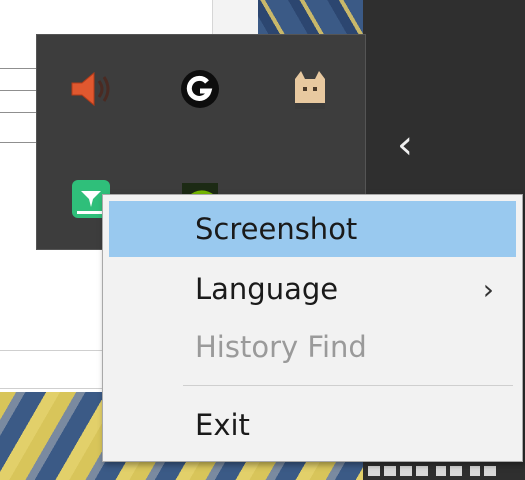 This screenshot has height=480, width=525. What do you see at coordinates (91, 89) in the screenshot?
I see `speaker-icon` at bounding box center [91, 89].